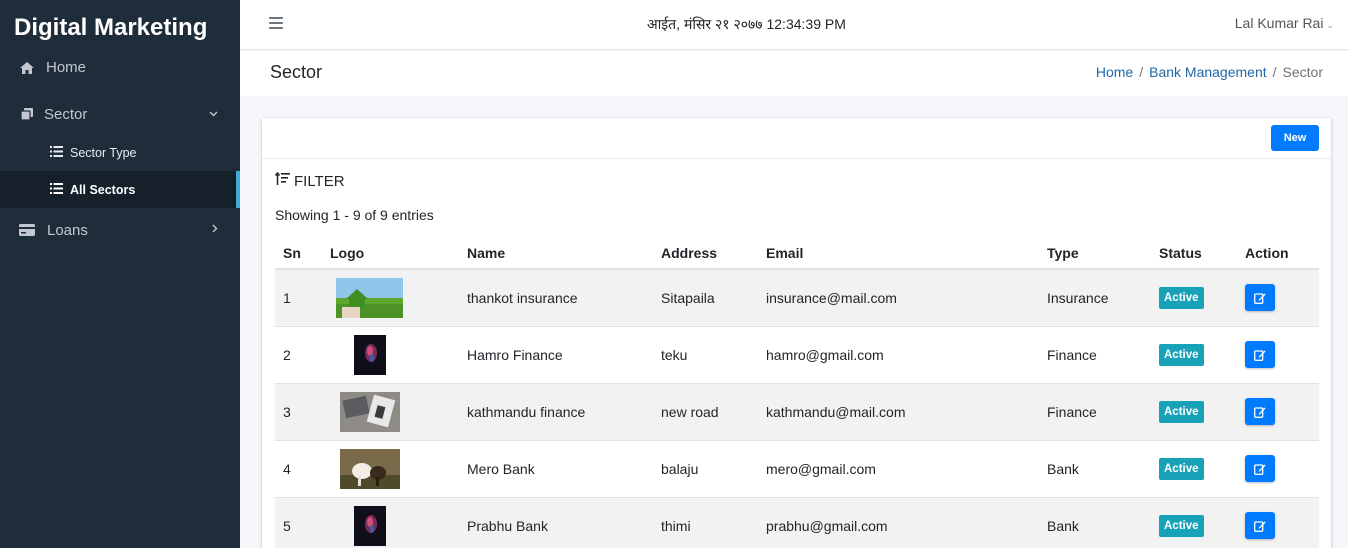  What do you see at coordinates (556, 468) in the screenshot?
I see `cell-name: Mero Bank` at bounding box center [556, 468].